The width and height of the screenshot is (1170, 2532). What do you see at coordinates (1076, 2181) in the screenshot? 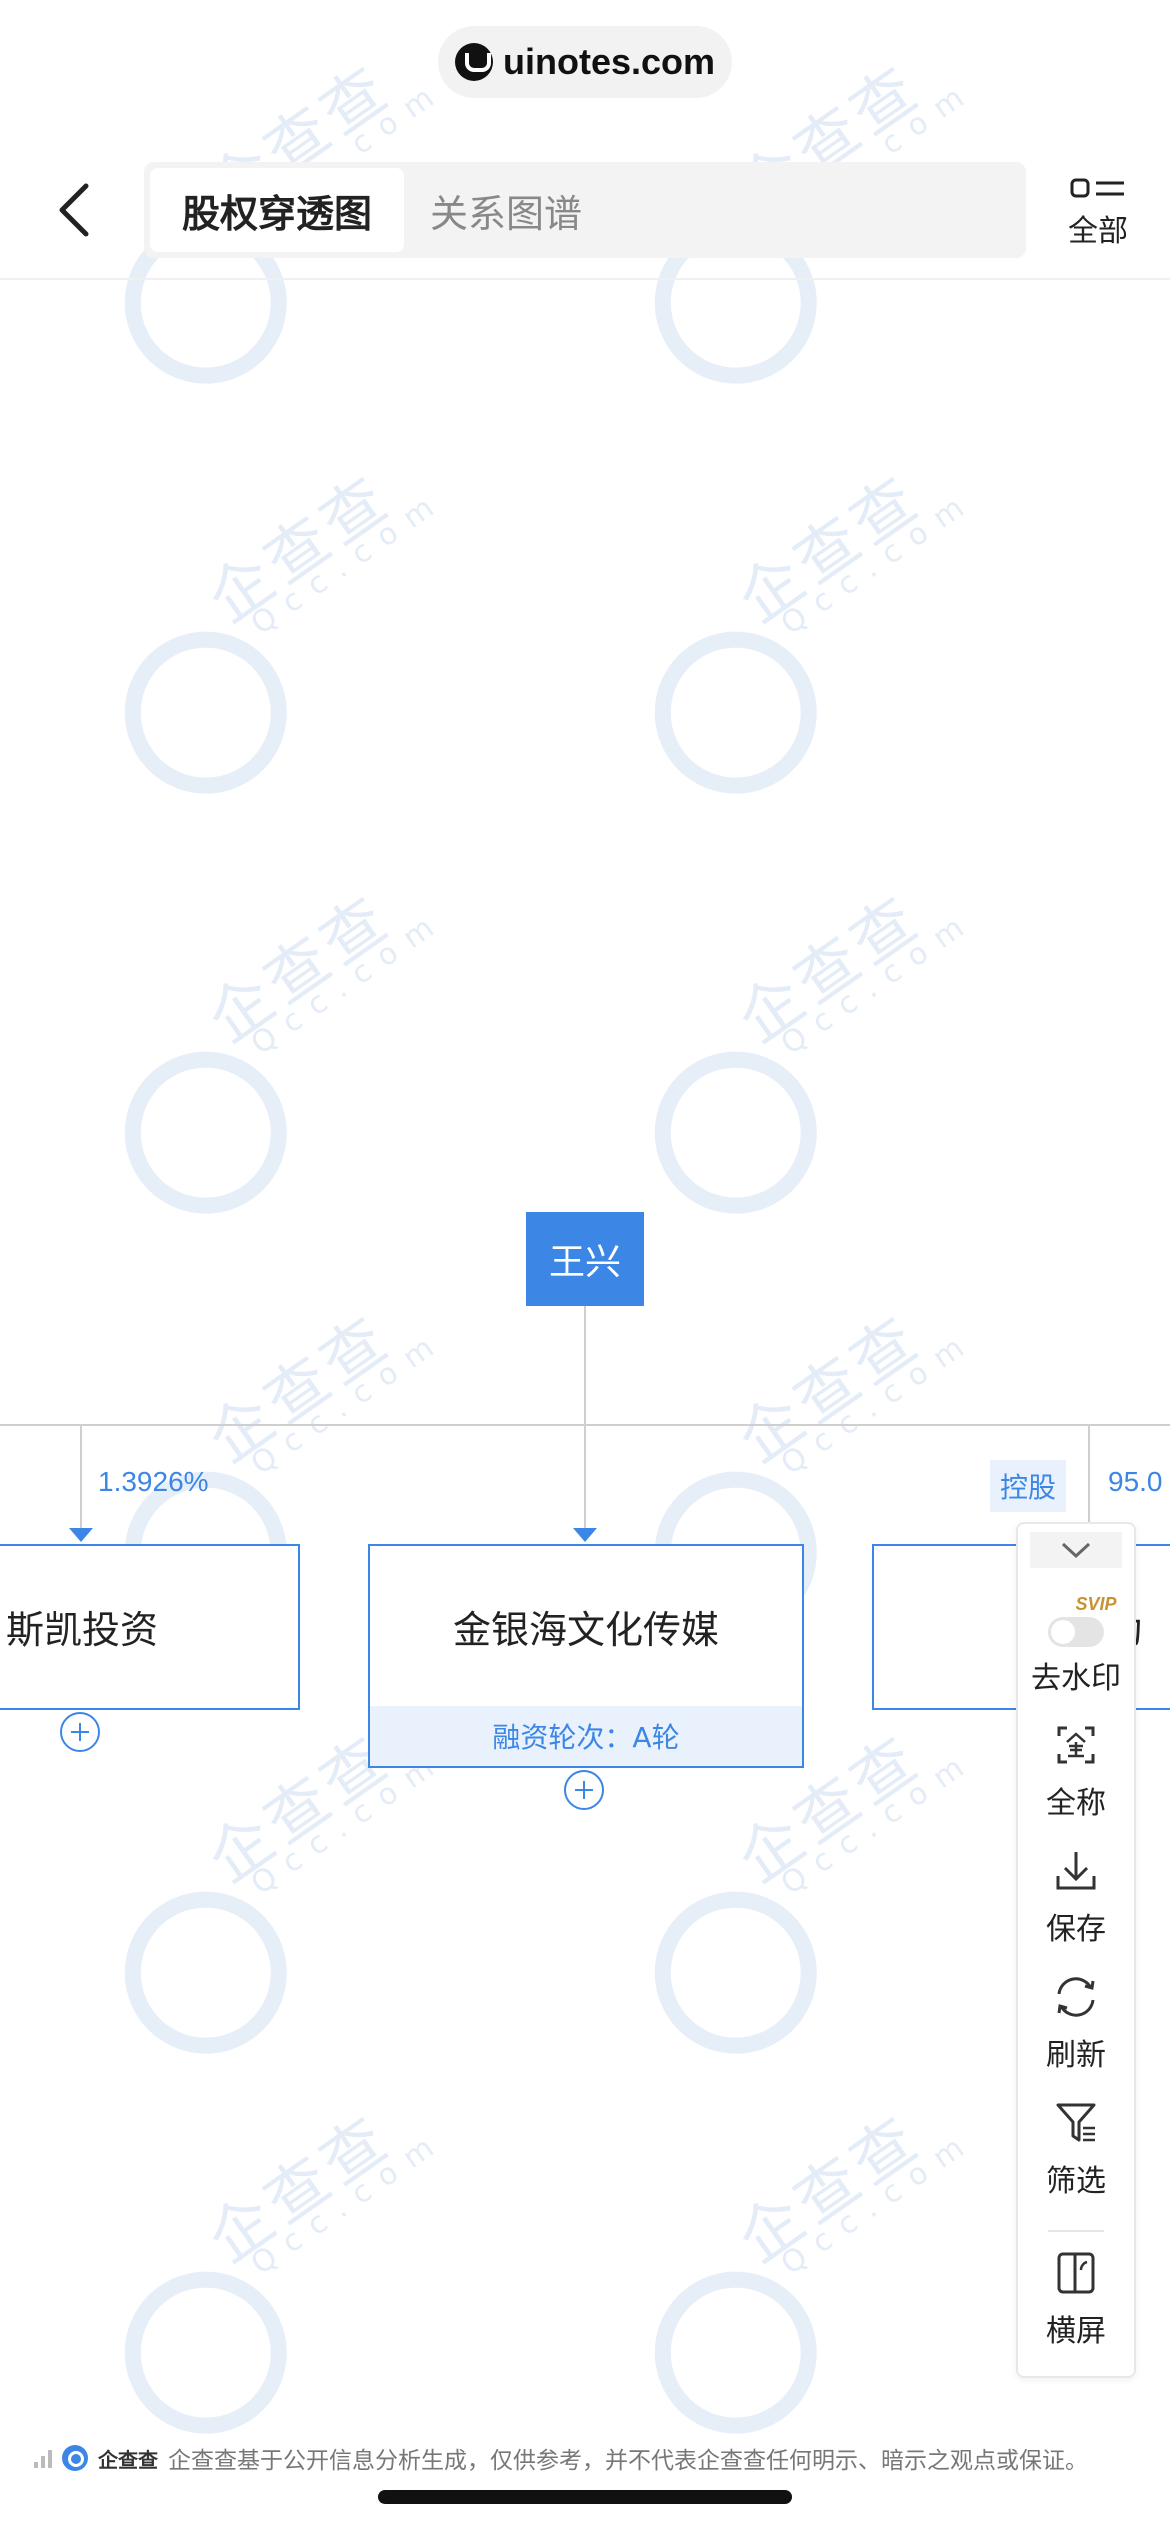
I see `panel-label: 筛选` at bounding box center [1076, 2181].